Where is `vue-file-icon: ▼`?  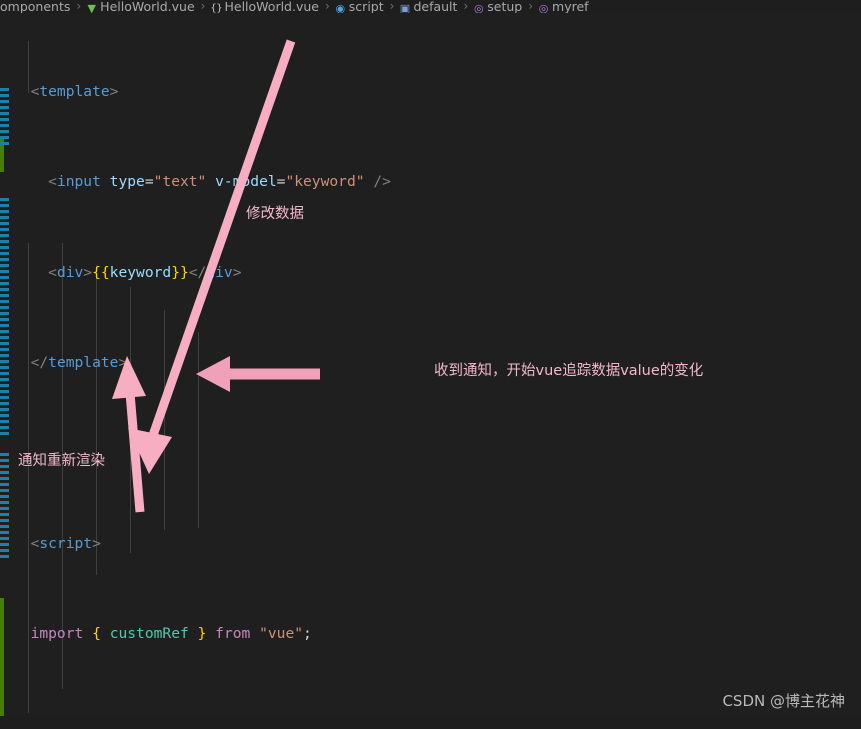 vue-file-icon: ▼ is located at coordinates (91, 7).